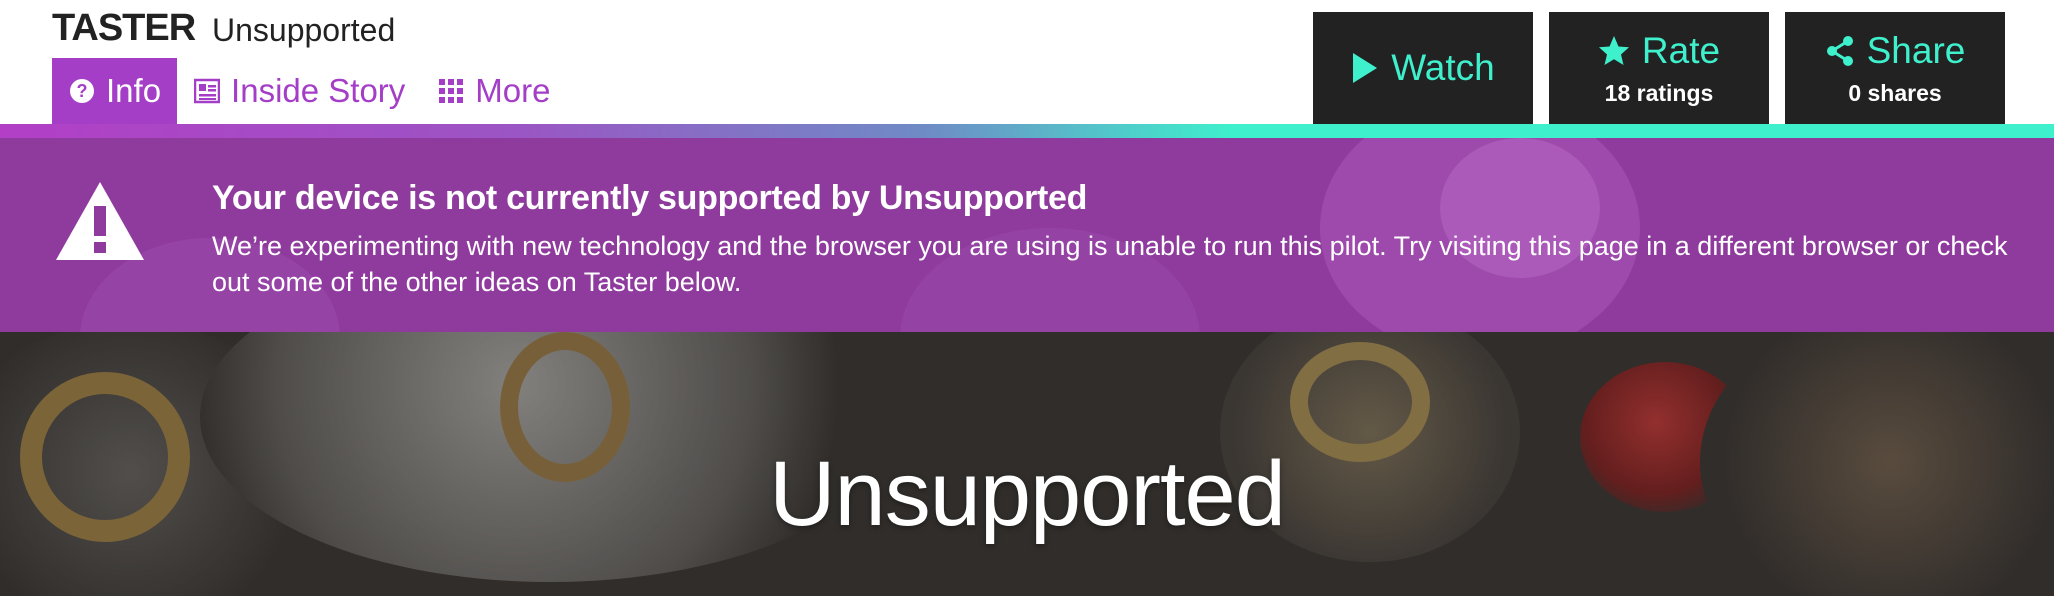  What do you see at coordinates (318, 90) in the screenshot?
I see `tab-inside-story-label: Inside Story` at bounding box center [318, 90].